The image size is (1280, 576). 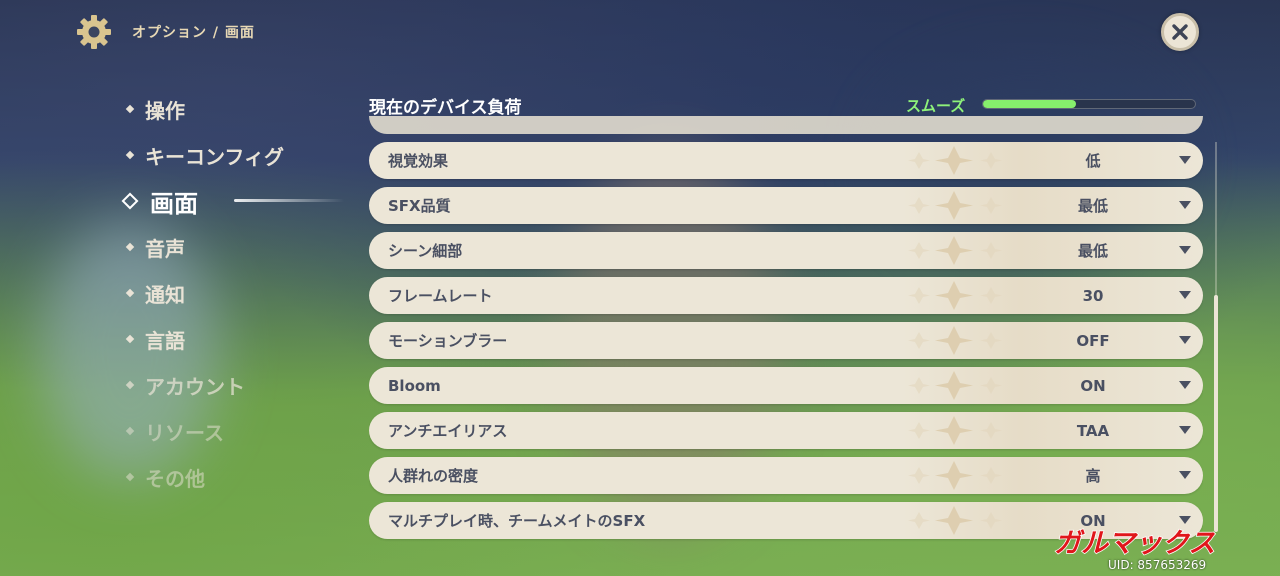 I want to click on device-load-title: 現在のデバイス負荷, so click(x=445, y=108).